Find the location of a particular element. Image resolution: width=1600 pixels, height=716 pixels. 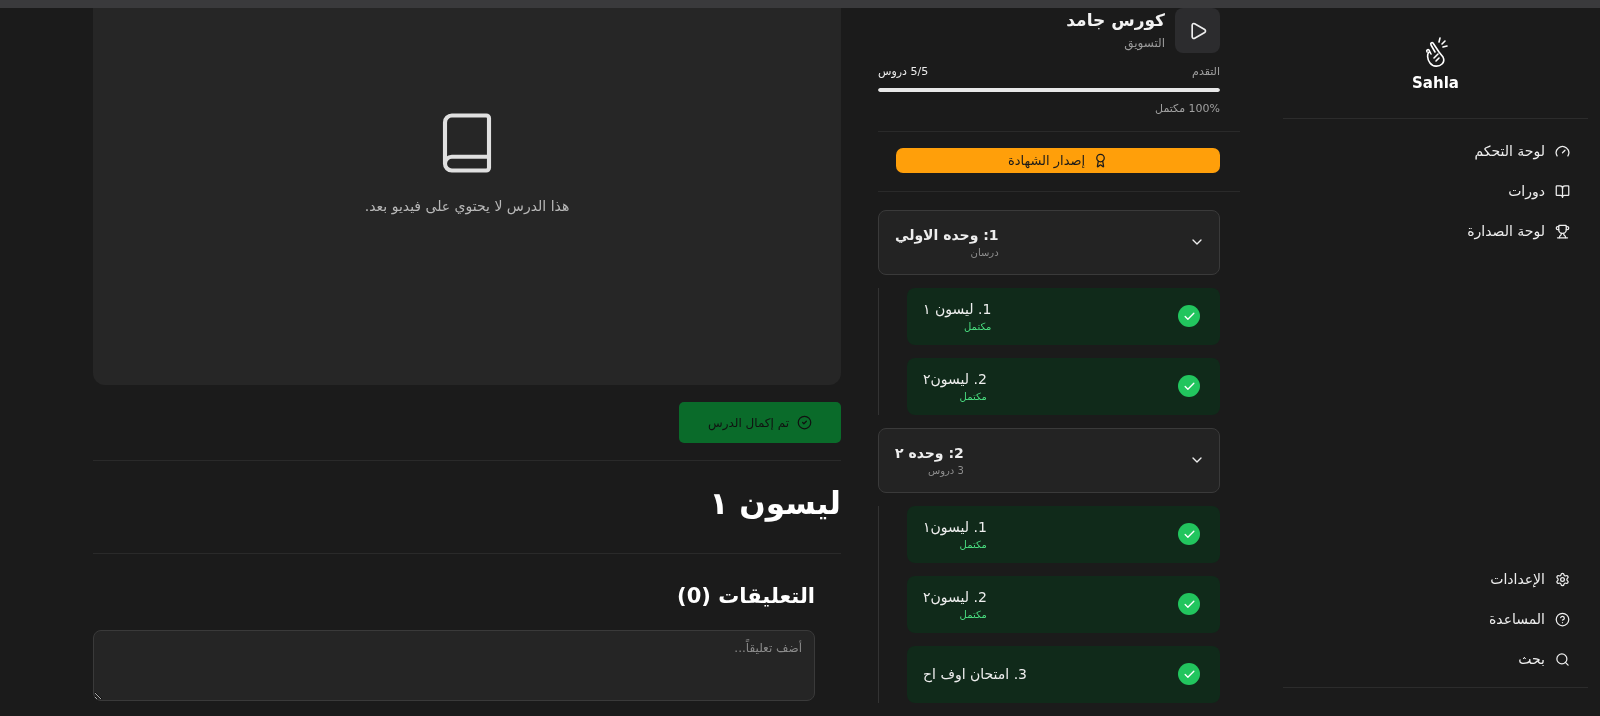

settings-icon is located at coordinates (1562, 579).